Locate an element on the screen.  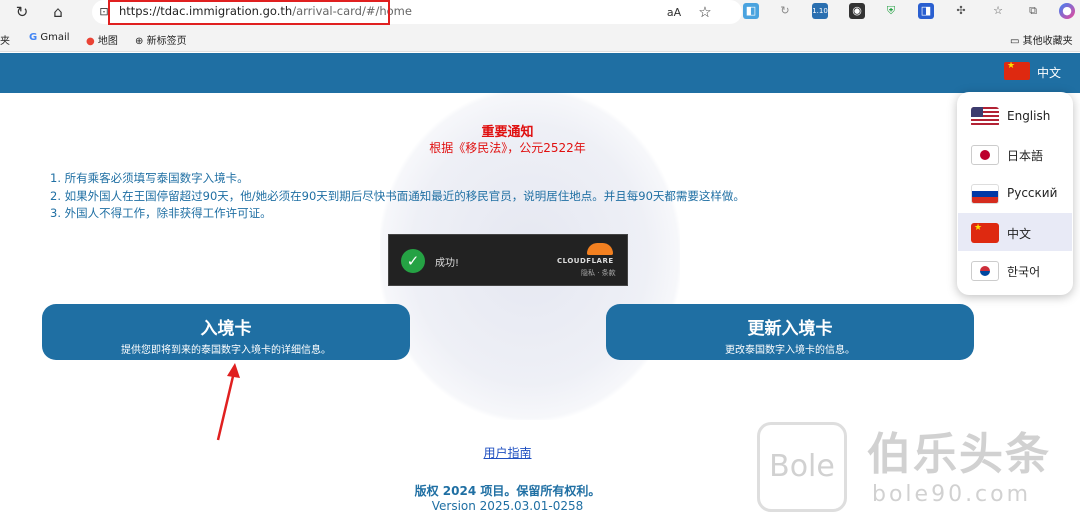
folder-icon: ▭ is located at coordinates (1015, 41).